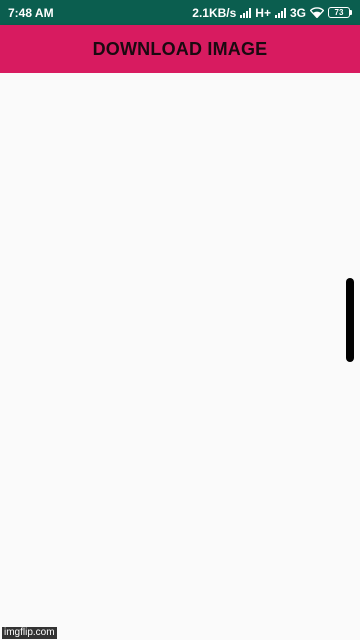 Image resolution: width=360 pixels, height=640 pixels. I want to click on app-bar: DOWNLOAD IMAGE, so click(180, 49).